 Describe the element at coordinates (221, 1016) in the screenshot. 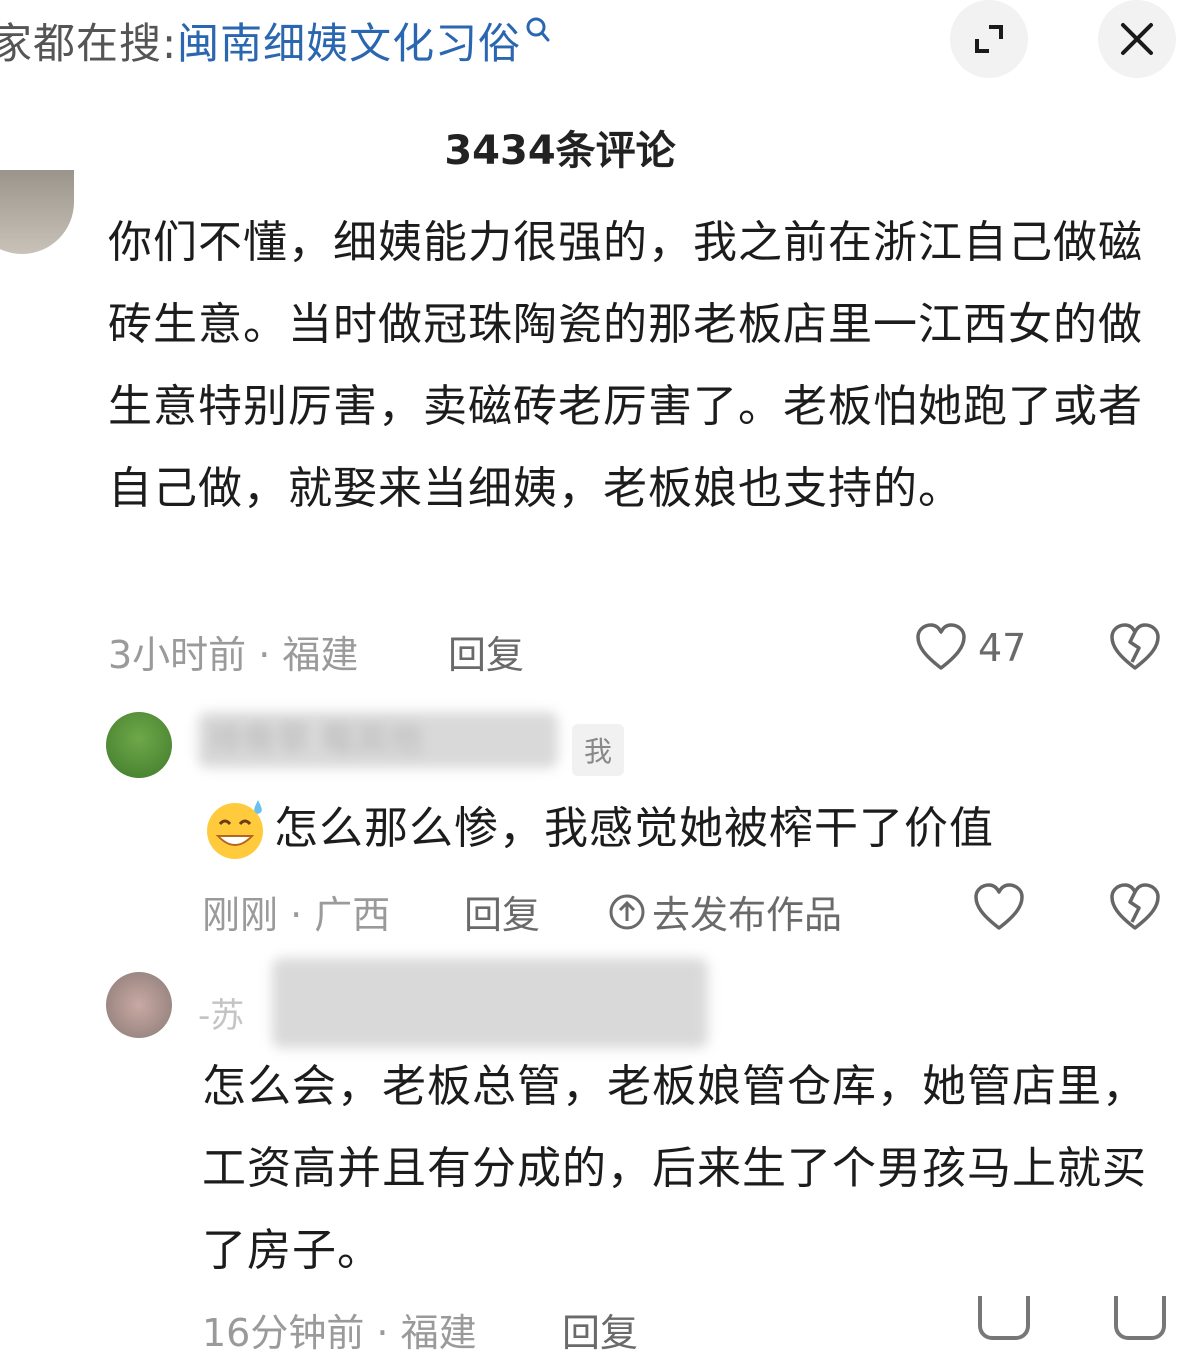

I see `username: -苏` at that location.